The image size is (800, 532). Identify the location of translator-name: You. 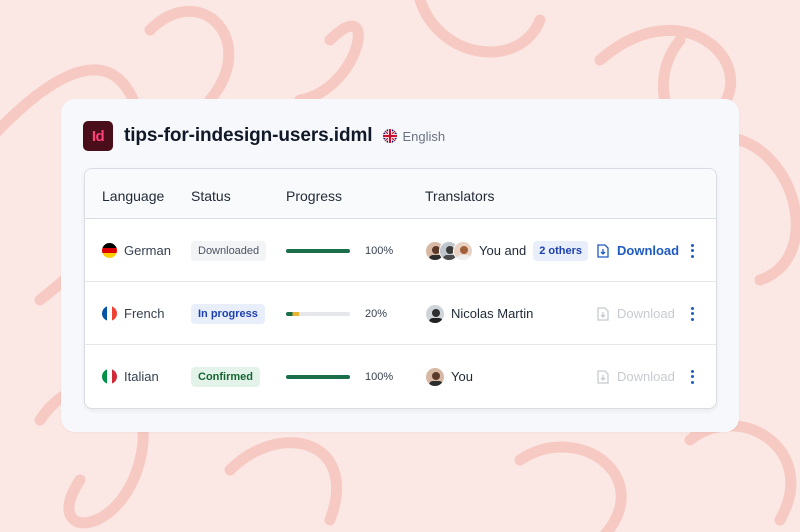
(462, 376).